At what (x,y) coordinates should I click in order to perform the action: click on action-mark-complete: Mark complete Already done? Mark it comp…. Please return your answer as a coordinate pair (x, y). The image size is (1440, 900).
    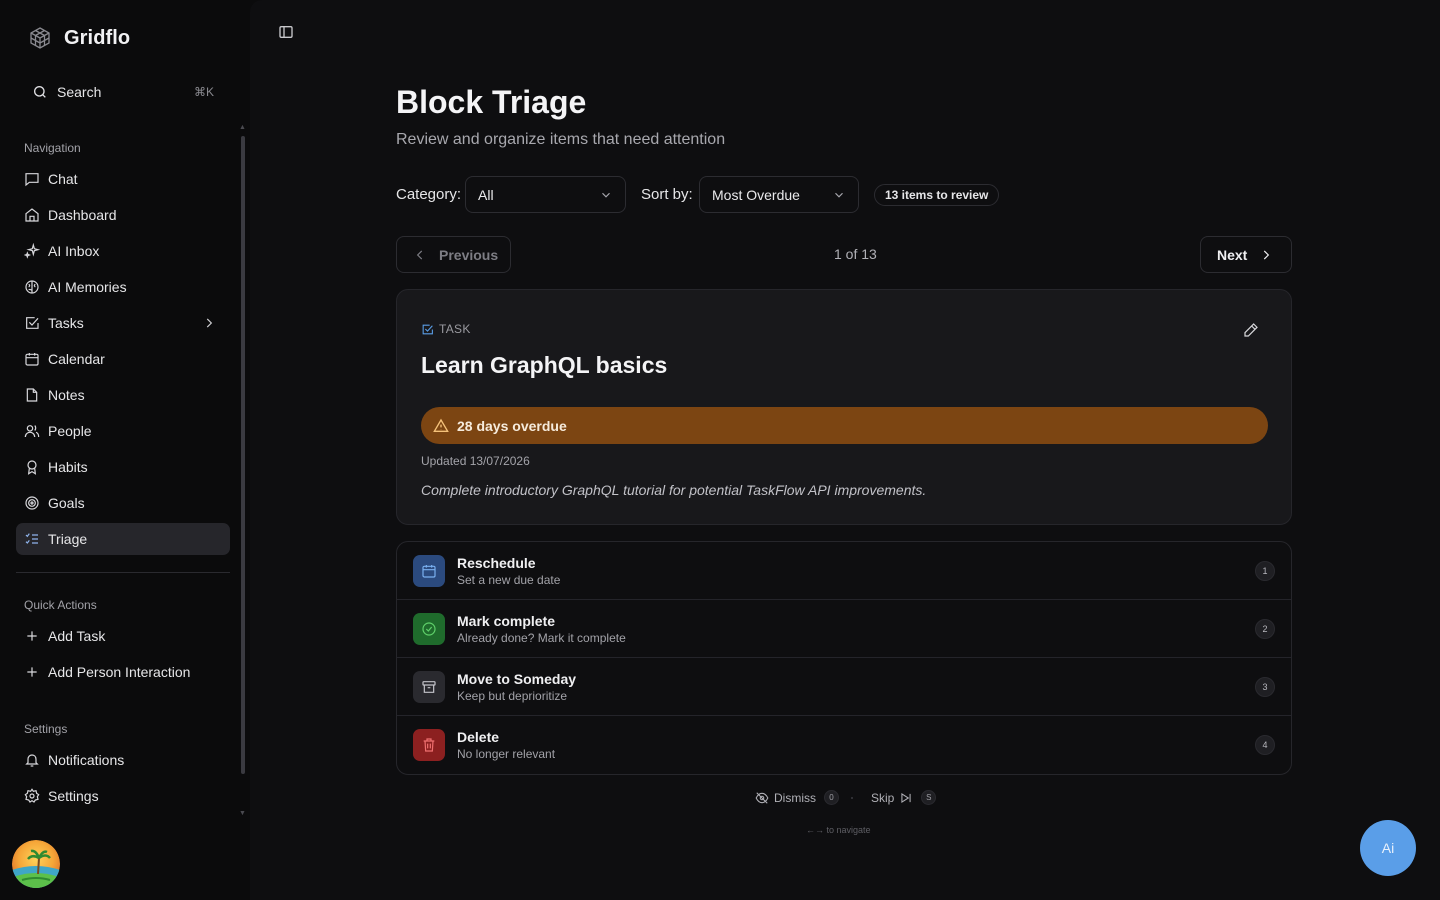
    Looking at the image, I should click on (844, 629).